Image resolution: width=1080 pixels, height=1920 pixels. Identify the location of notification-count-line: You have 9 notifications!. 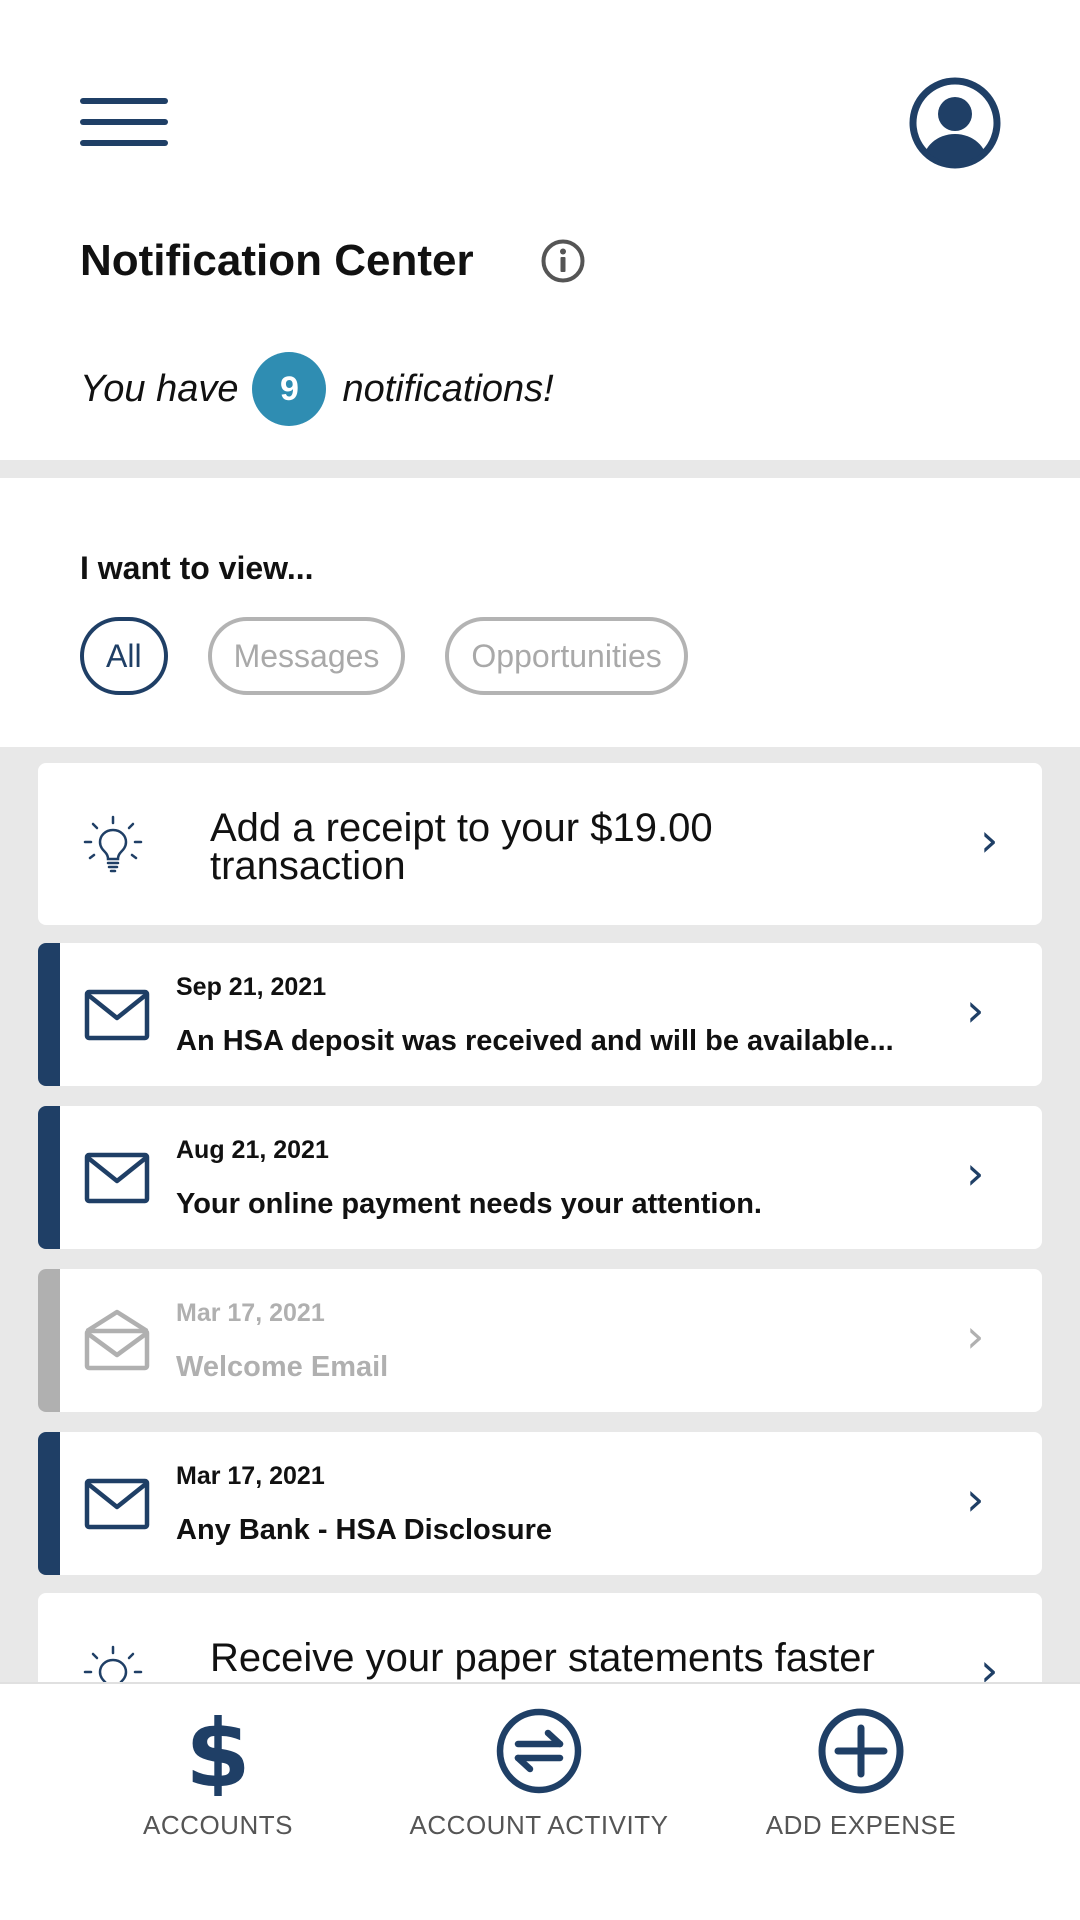
(317, 389).